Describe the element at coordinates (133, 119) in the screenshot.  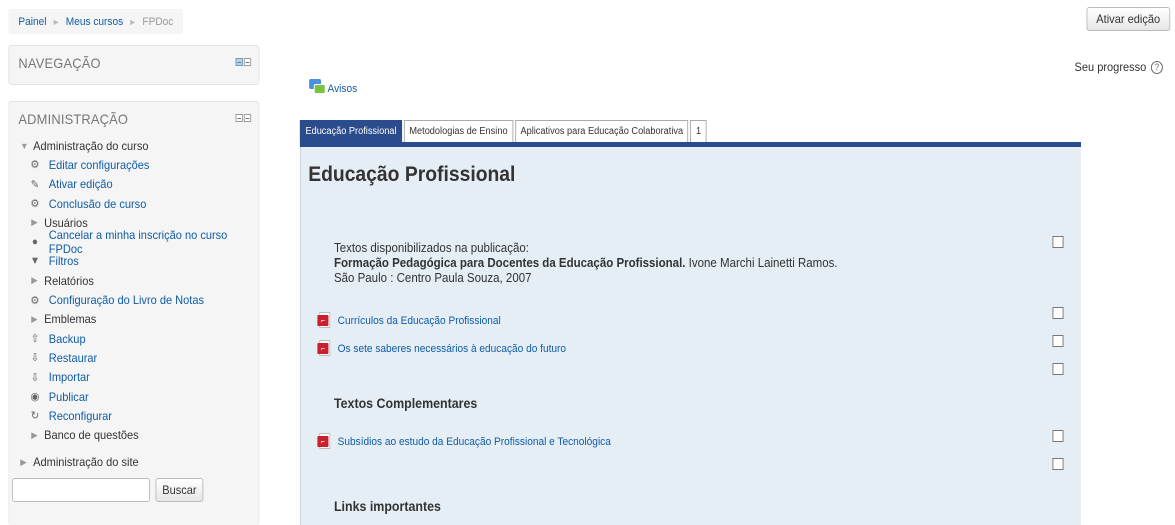
I see `administration-block-title: ADMINISTRAÇÃO` at that location.